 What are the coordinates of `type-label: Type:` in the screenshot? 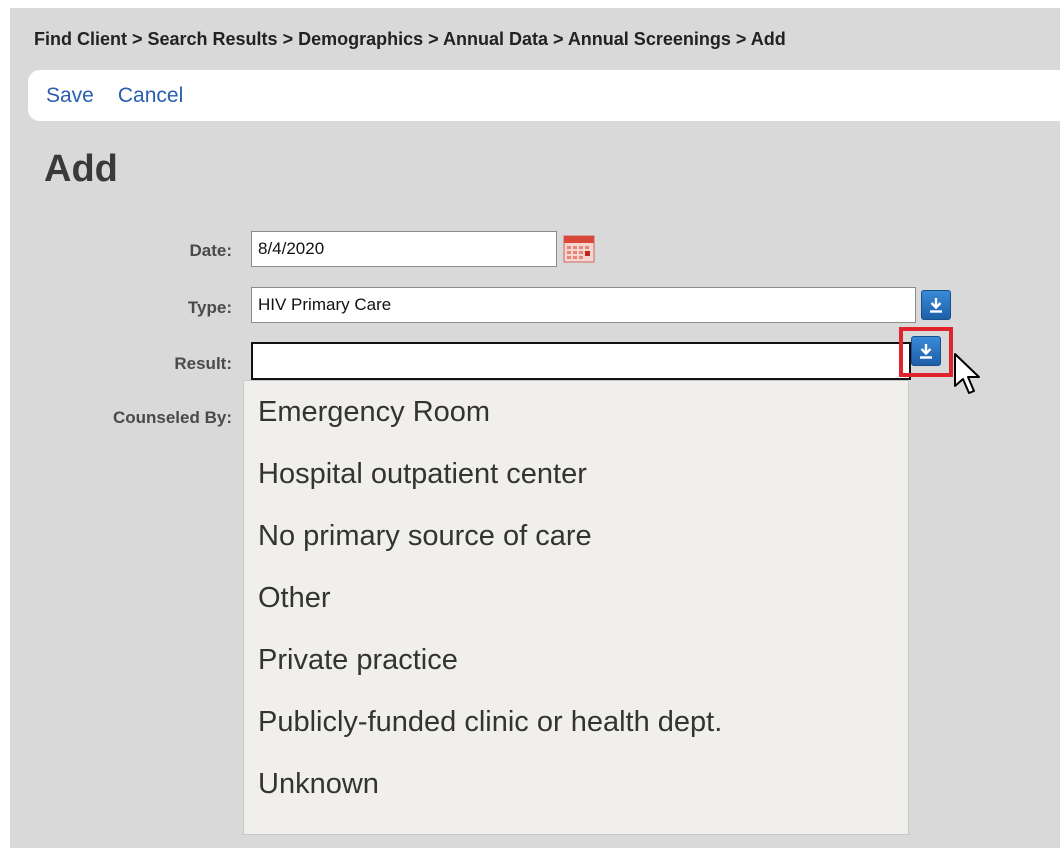 It's located at (209, 307).